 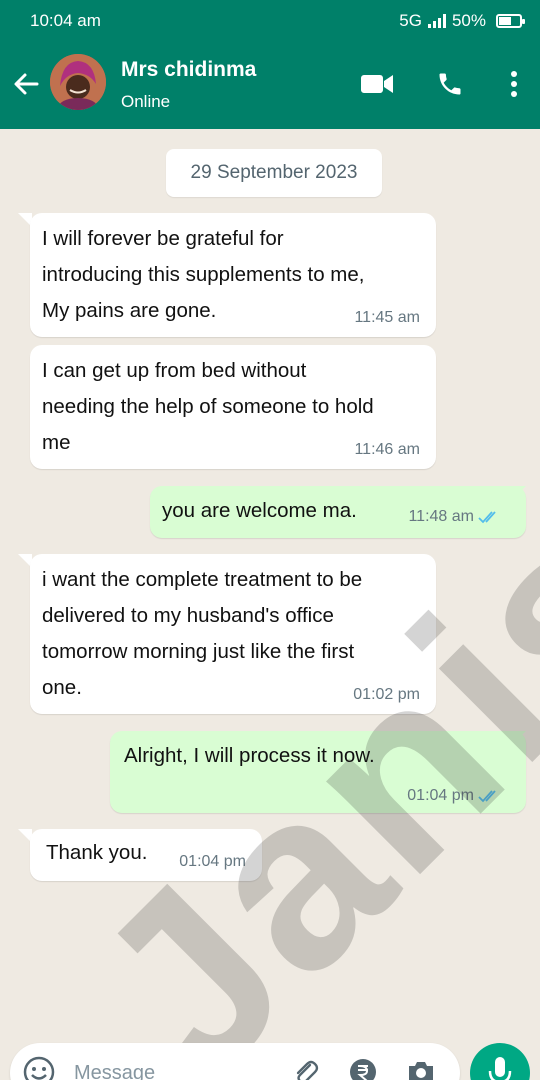 I want to click on payment-rupee-icon, so click(x=363, y=1068).